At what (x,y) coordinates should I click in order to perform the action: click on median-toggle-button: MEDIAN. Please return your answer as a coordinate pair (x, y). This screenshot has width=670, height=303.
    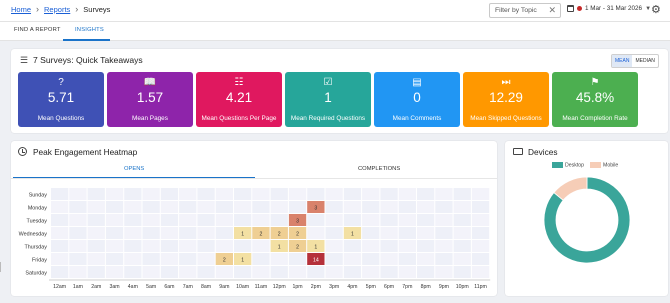
    Looking at the image, I should click on (644, 61).